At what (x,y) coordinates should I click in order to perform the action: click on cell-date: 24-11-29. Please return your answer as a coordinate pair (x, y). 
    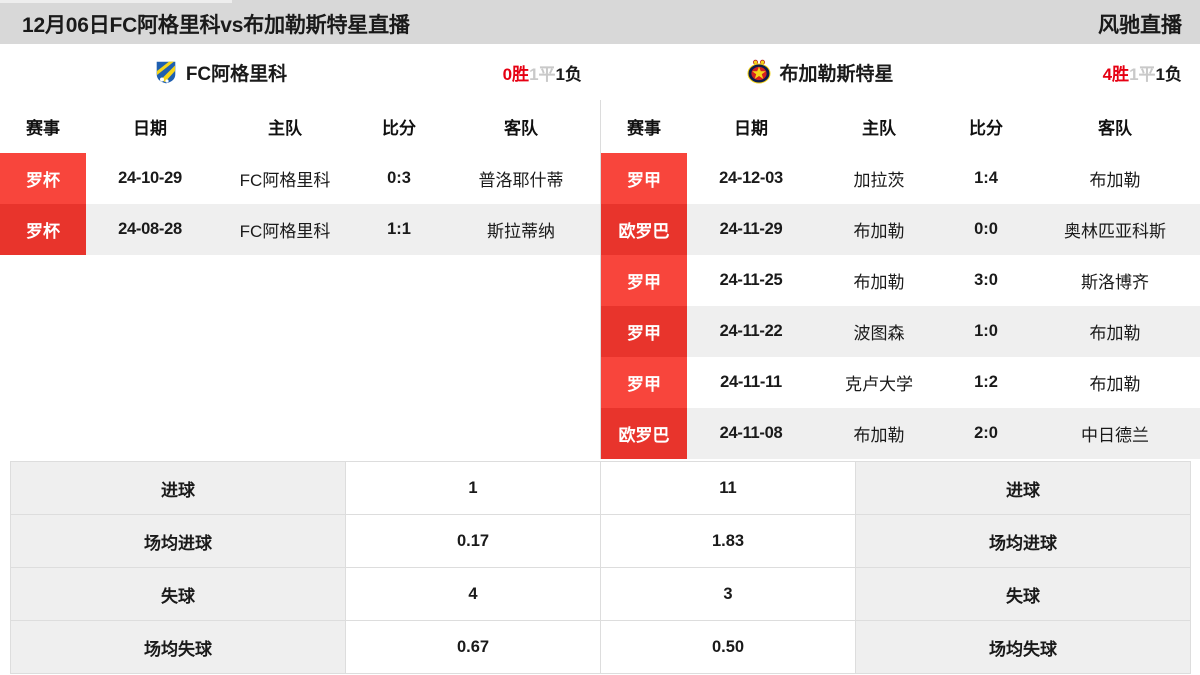
    Looking at the image, I should click on (751, 229).